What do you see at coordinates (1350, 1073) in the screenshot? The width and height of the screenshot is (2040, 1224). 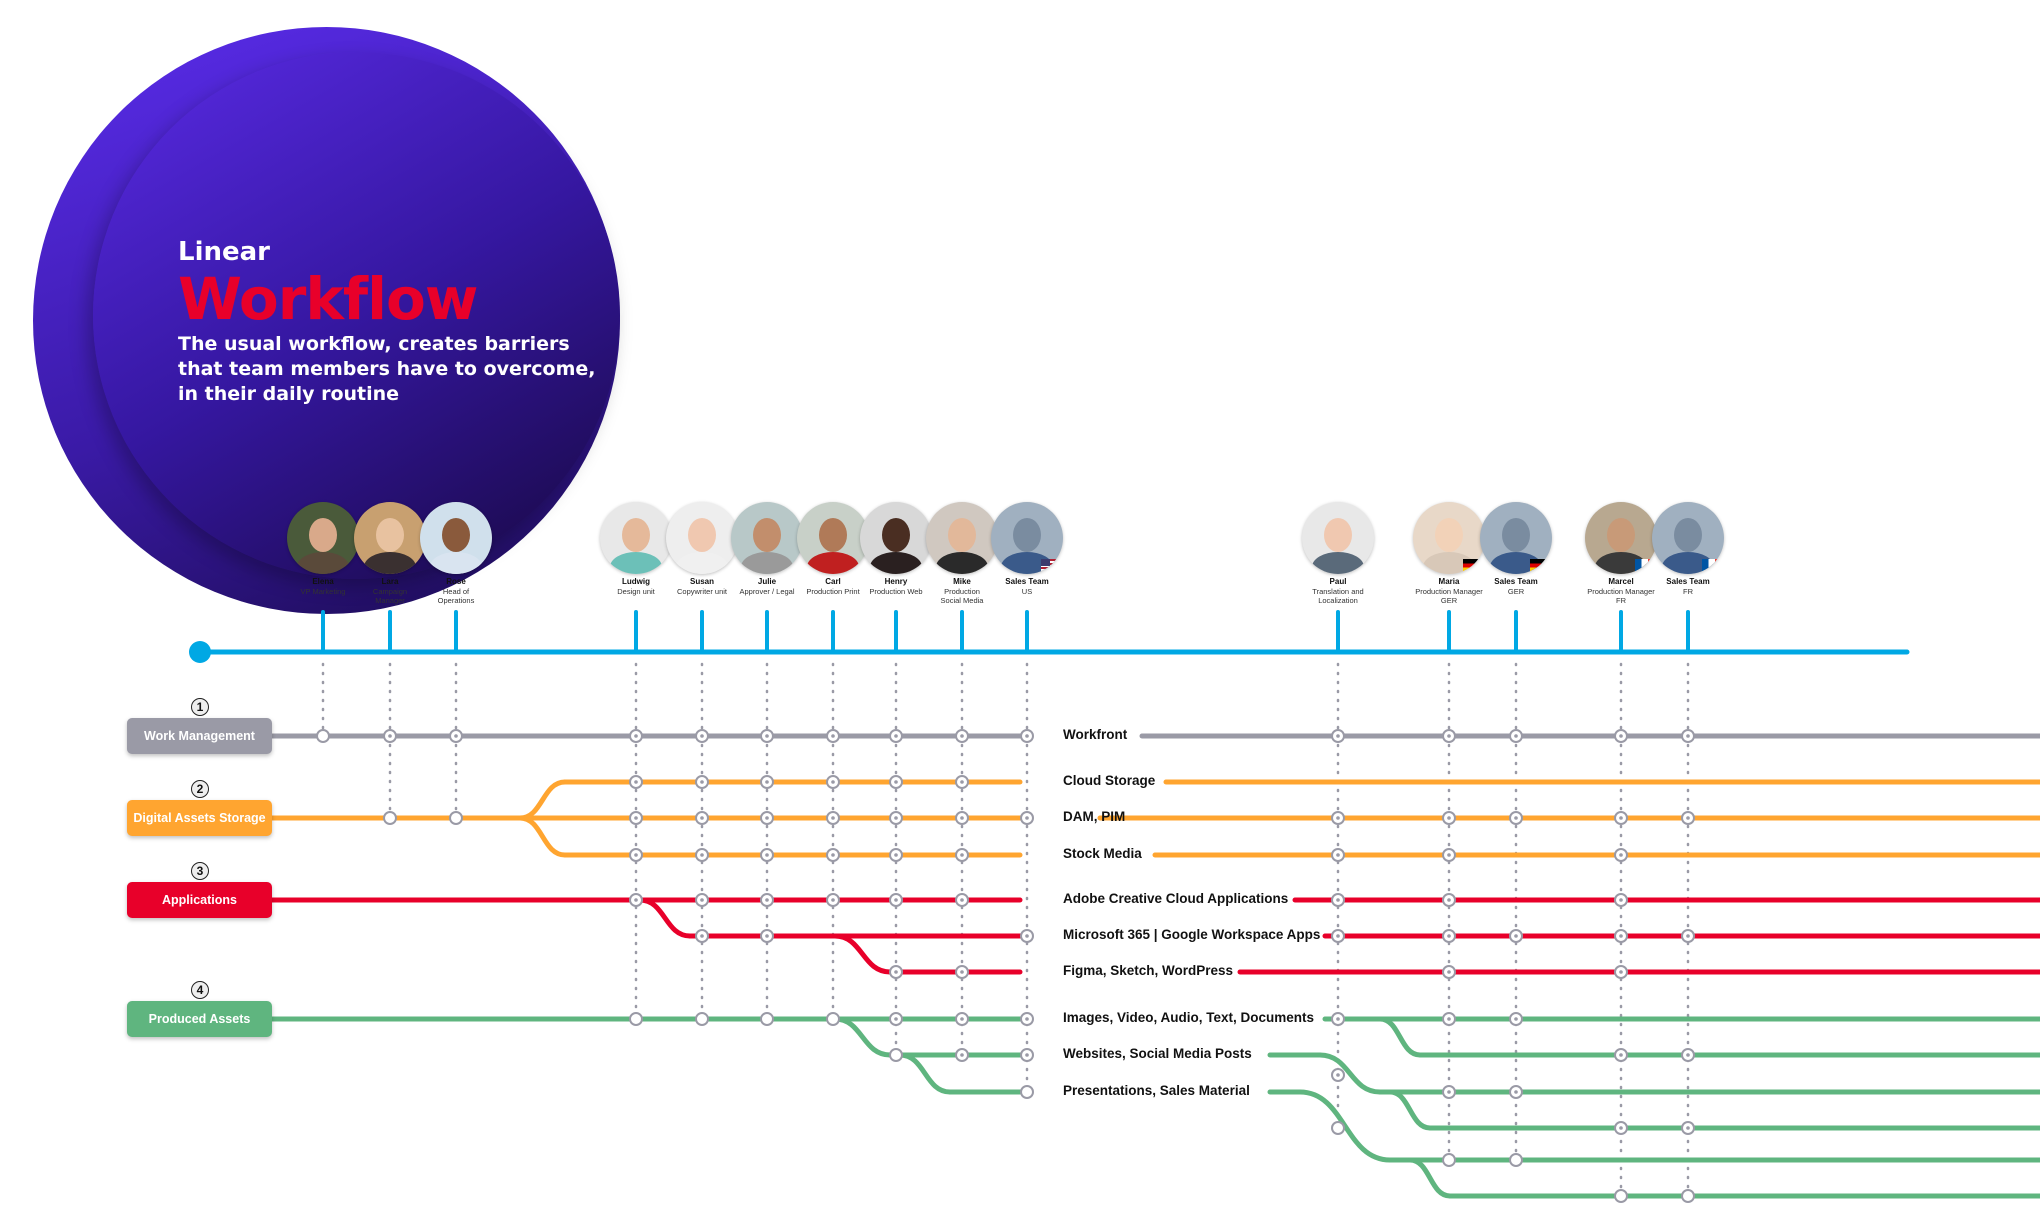 I see `branch-r2` at bounding box center [1350, 1073].